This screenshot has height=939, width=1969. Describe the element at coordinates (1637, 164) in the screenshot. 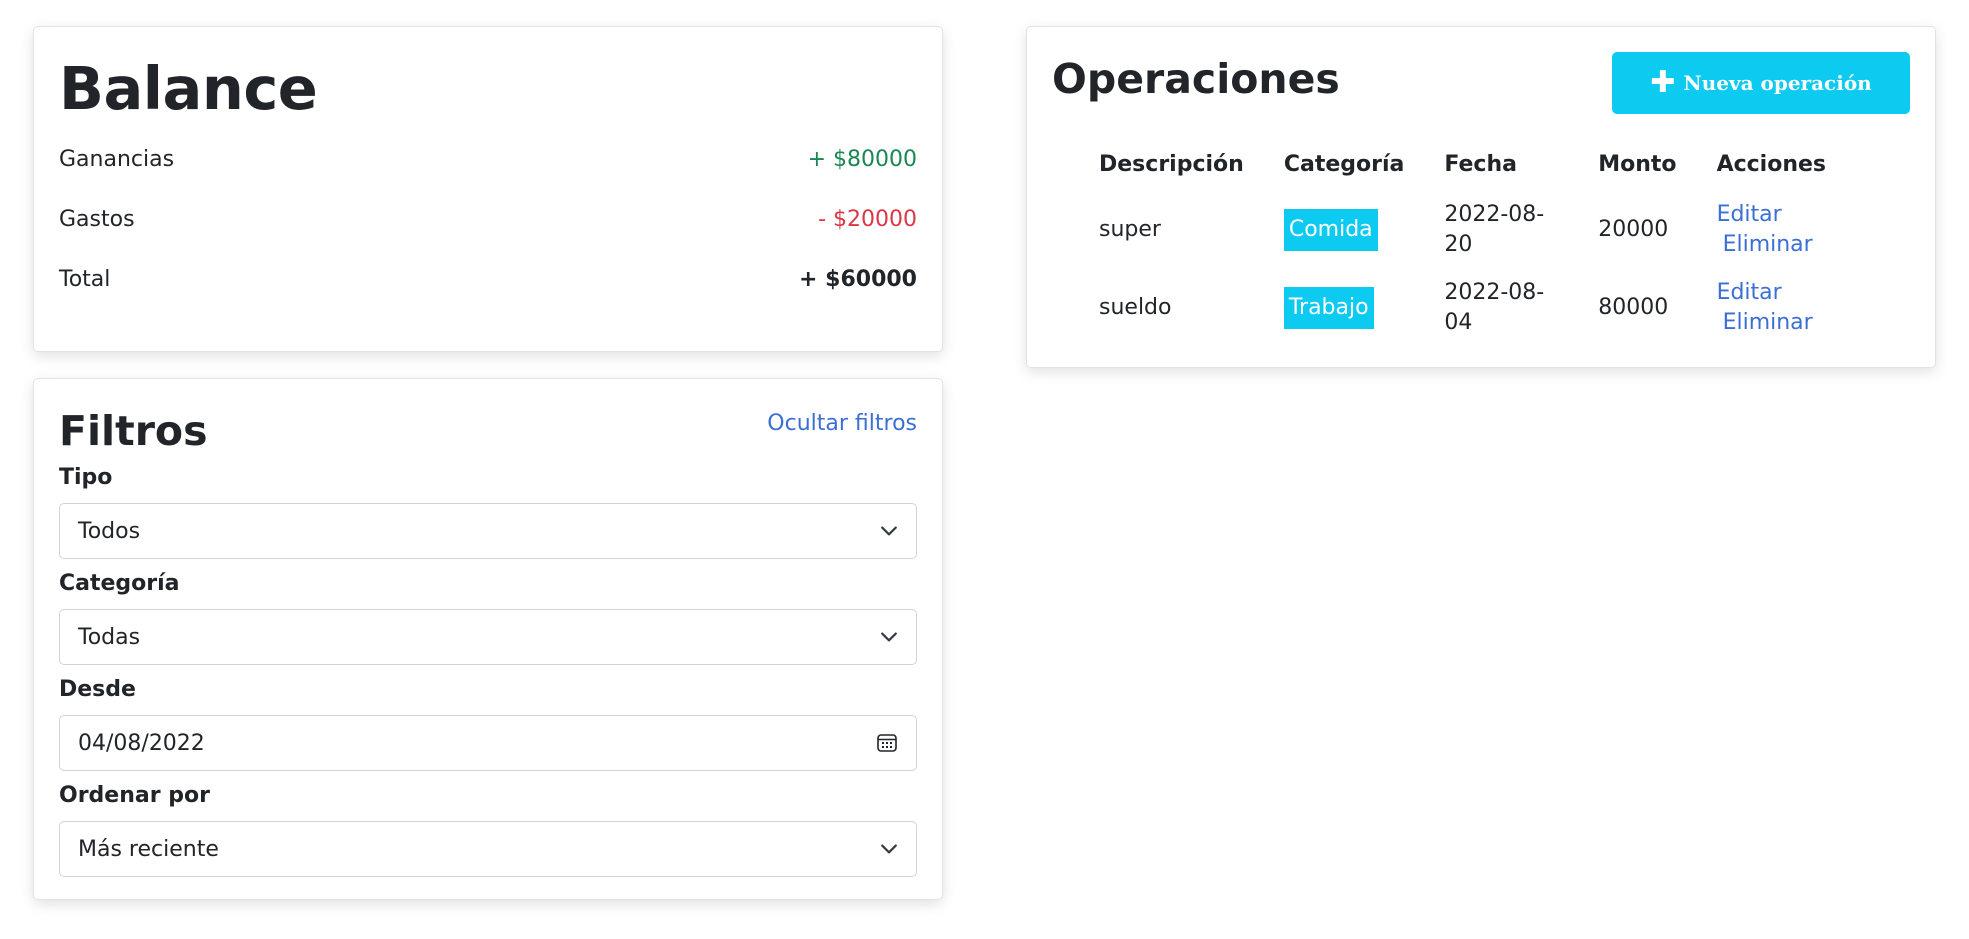

I see `col-amount: Monto` at that location.